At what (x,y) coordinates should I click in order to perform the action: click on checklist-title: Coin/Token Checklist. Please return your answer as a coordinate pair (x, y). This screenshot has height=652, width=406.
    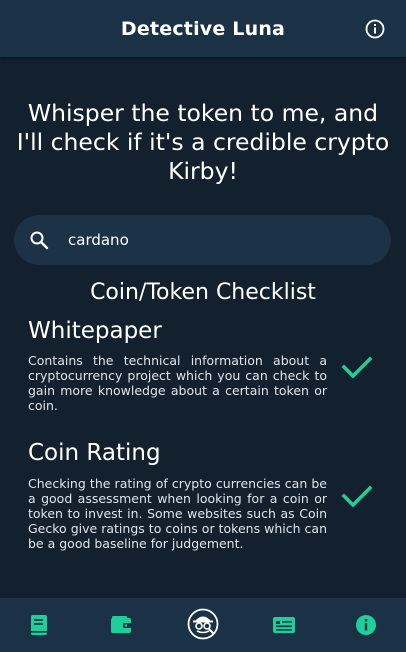
    Looking at the image, I should click on (203, 292).